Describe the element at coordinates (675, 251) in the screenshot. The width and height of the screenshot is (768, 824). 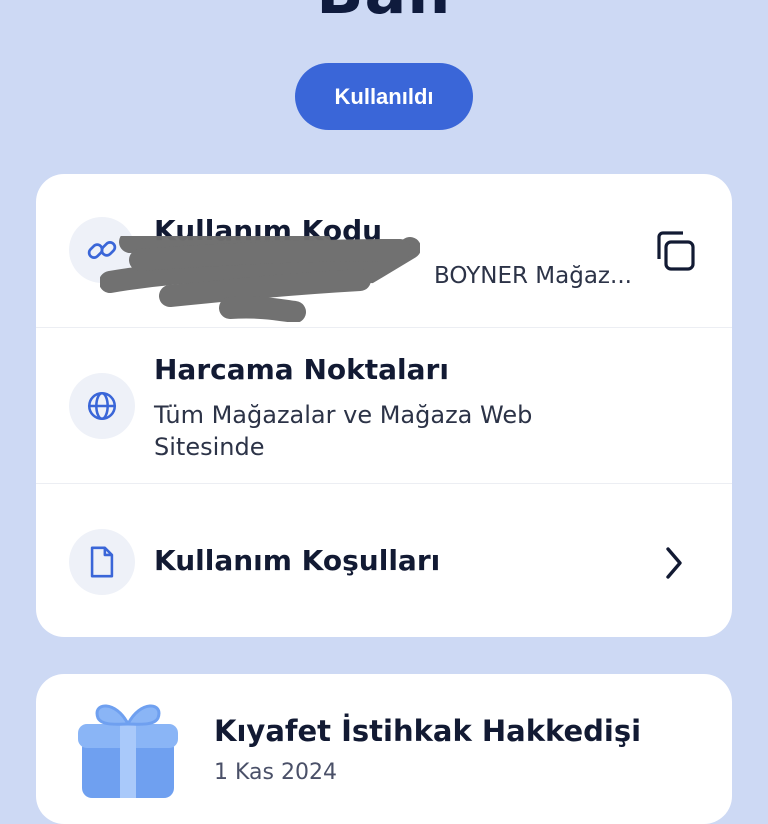
I see `copy-icon` at that location.